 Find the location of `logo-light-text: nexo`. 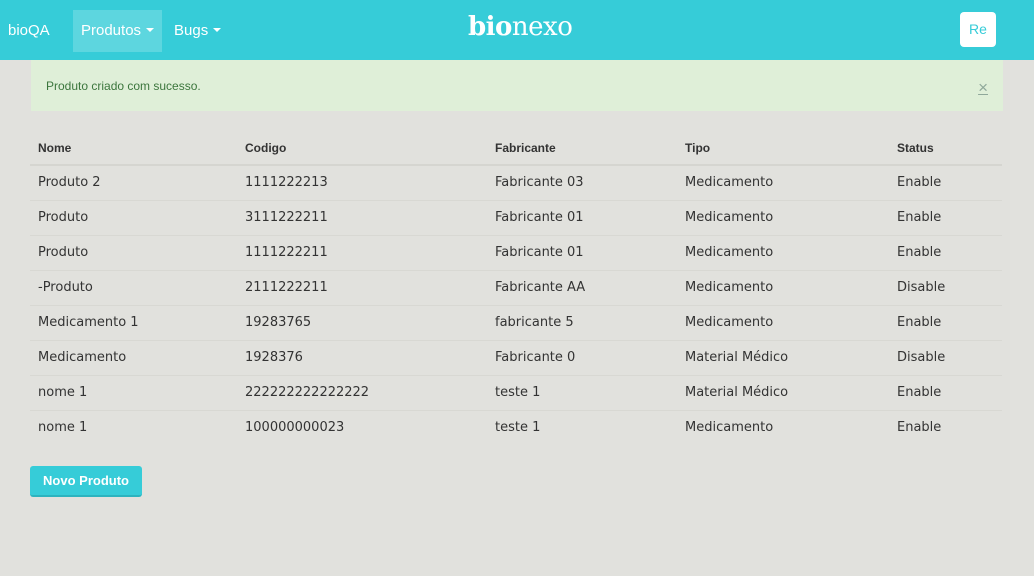

logo-light-text: nexo is located at coordinates (542, 27).